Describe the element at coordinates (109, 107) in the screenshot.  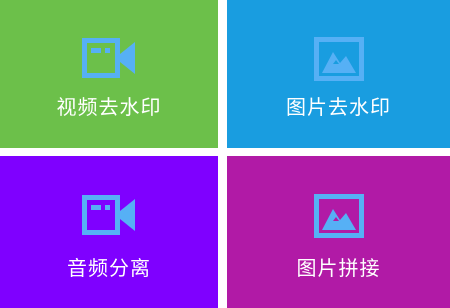
I see `tile-label: 视频去水印` at that location.